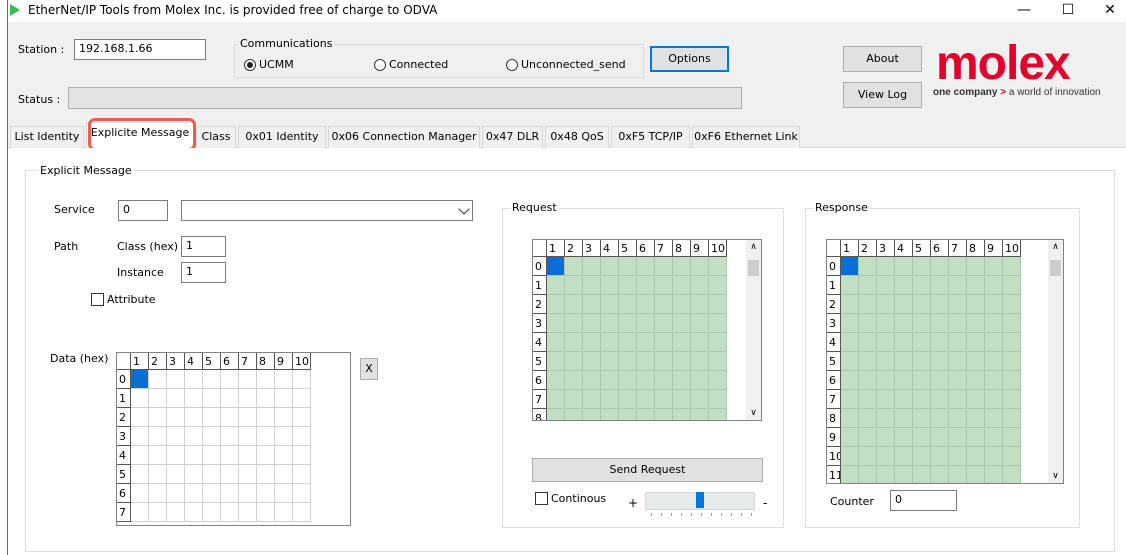 The width and height of the screenshot is (1126, 555). Describe the element at coordinates (269, 64) in the screenshot. I see `radio-ucmm: UCMM` at that location.